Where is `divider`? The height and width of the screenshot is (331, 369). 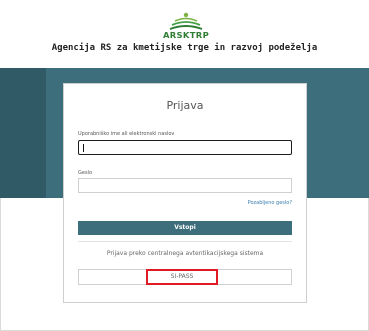
divider is located at coordinates (185, 241).